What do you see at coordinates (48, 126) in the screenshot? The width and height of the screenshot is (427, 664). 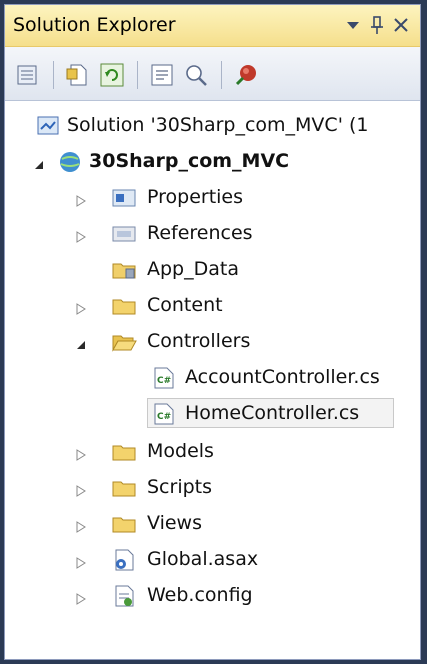 I see `solution-icon` at bounding box center [48, 126].